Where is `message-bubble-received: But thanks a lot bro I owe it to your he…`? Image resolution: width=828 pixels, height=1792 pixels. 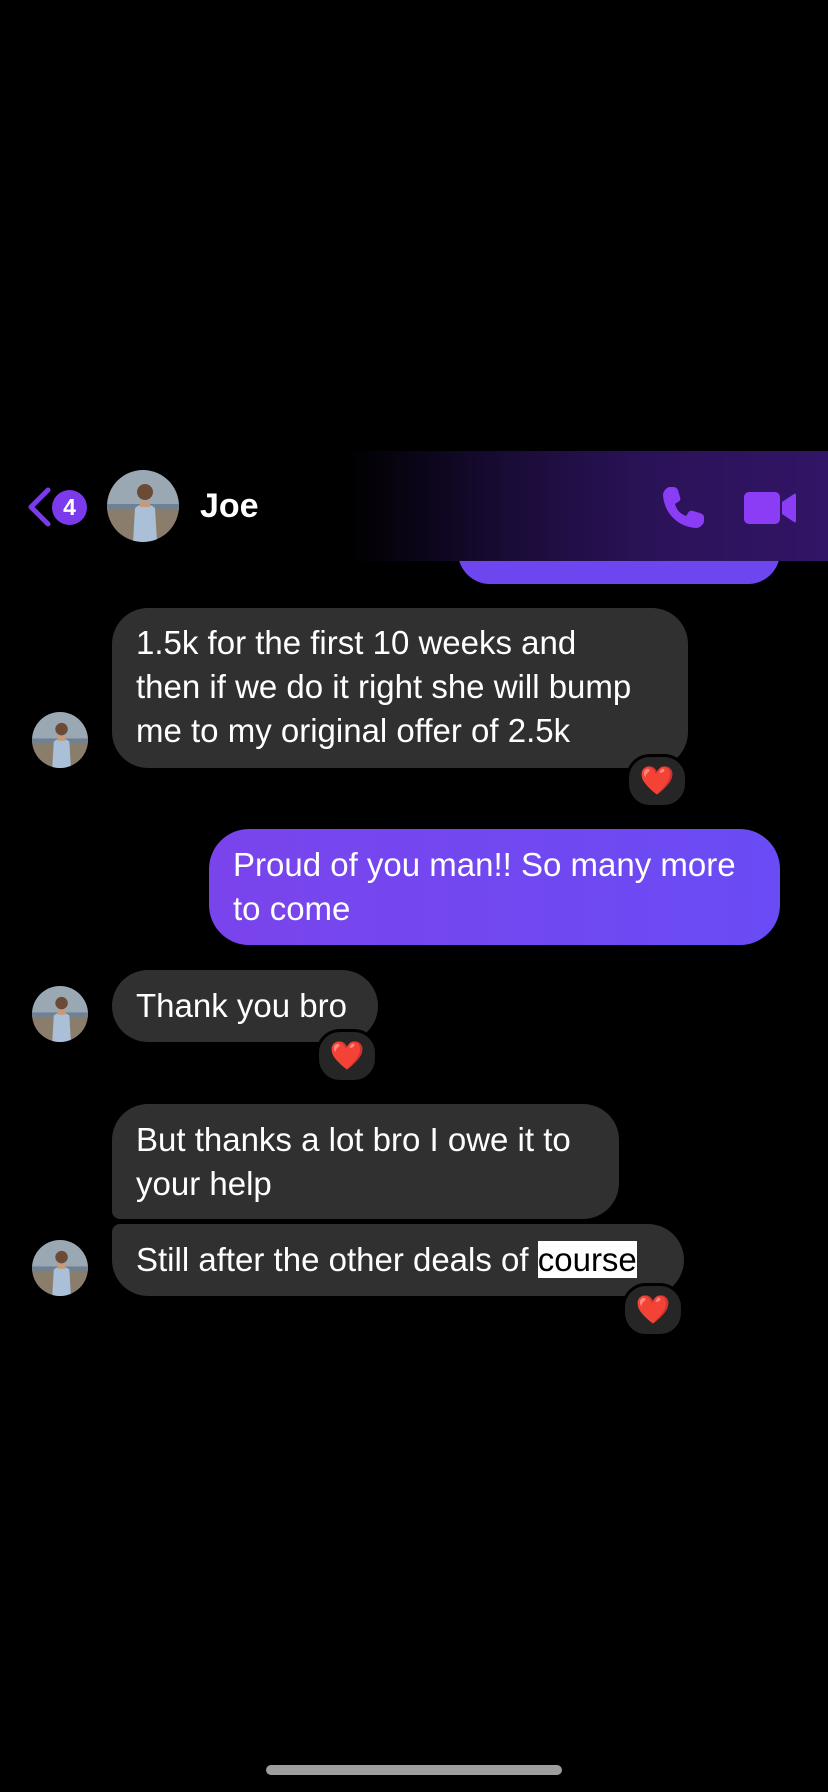 message-bubble-received: But thanks a lot bro I owe it to your he… is located at coordinates (365, 1161).